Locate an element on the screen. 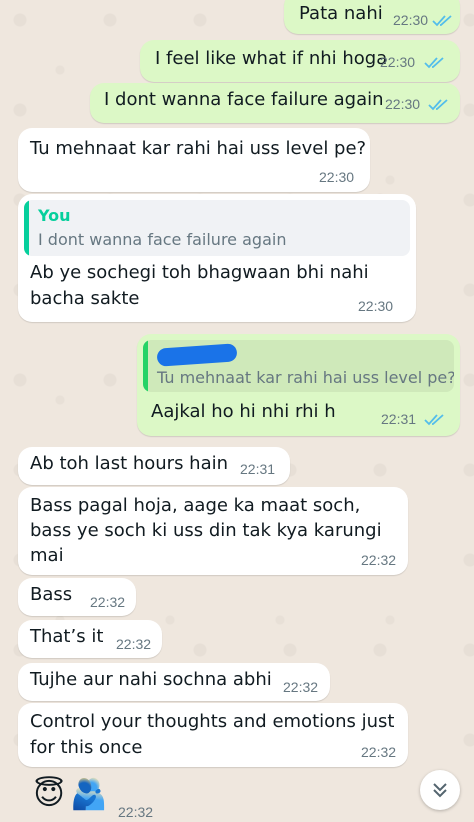  message-bubble-outgoing: I feel like what if nhi hoga 22:30 is located at coordinates (300, 61).